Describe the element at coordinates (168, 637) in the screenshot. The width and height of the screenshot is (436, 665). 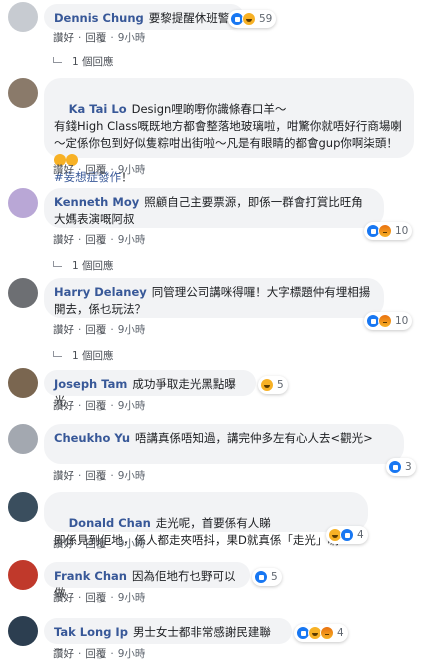
I see `comment-bubble: Tak Long Ip 男士女士都非常感謝民建聯~` at that location.